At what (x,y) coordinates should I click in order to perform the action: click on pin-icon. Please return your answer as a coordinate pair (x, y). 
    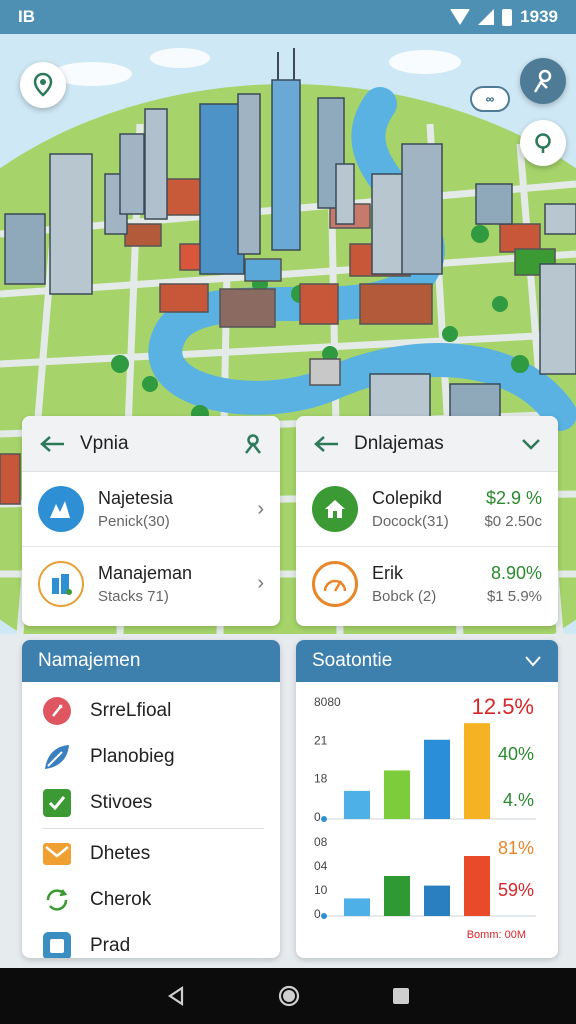
    Looking at the image, I should click on (253, 444).